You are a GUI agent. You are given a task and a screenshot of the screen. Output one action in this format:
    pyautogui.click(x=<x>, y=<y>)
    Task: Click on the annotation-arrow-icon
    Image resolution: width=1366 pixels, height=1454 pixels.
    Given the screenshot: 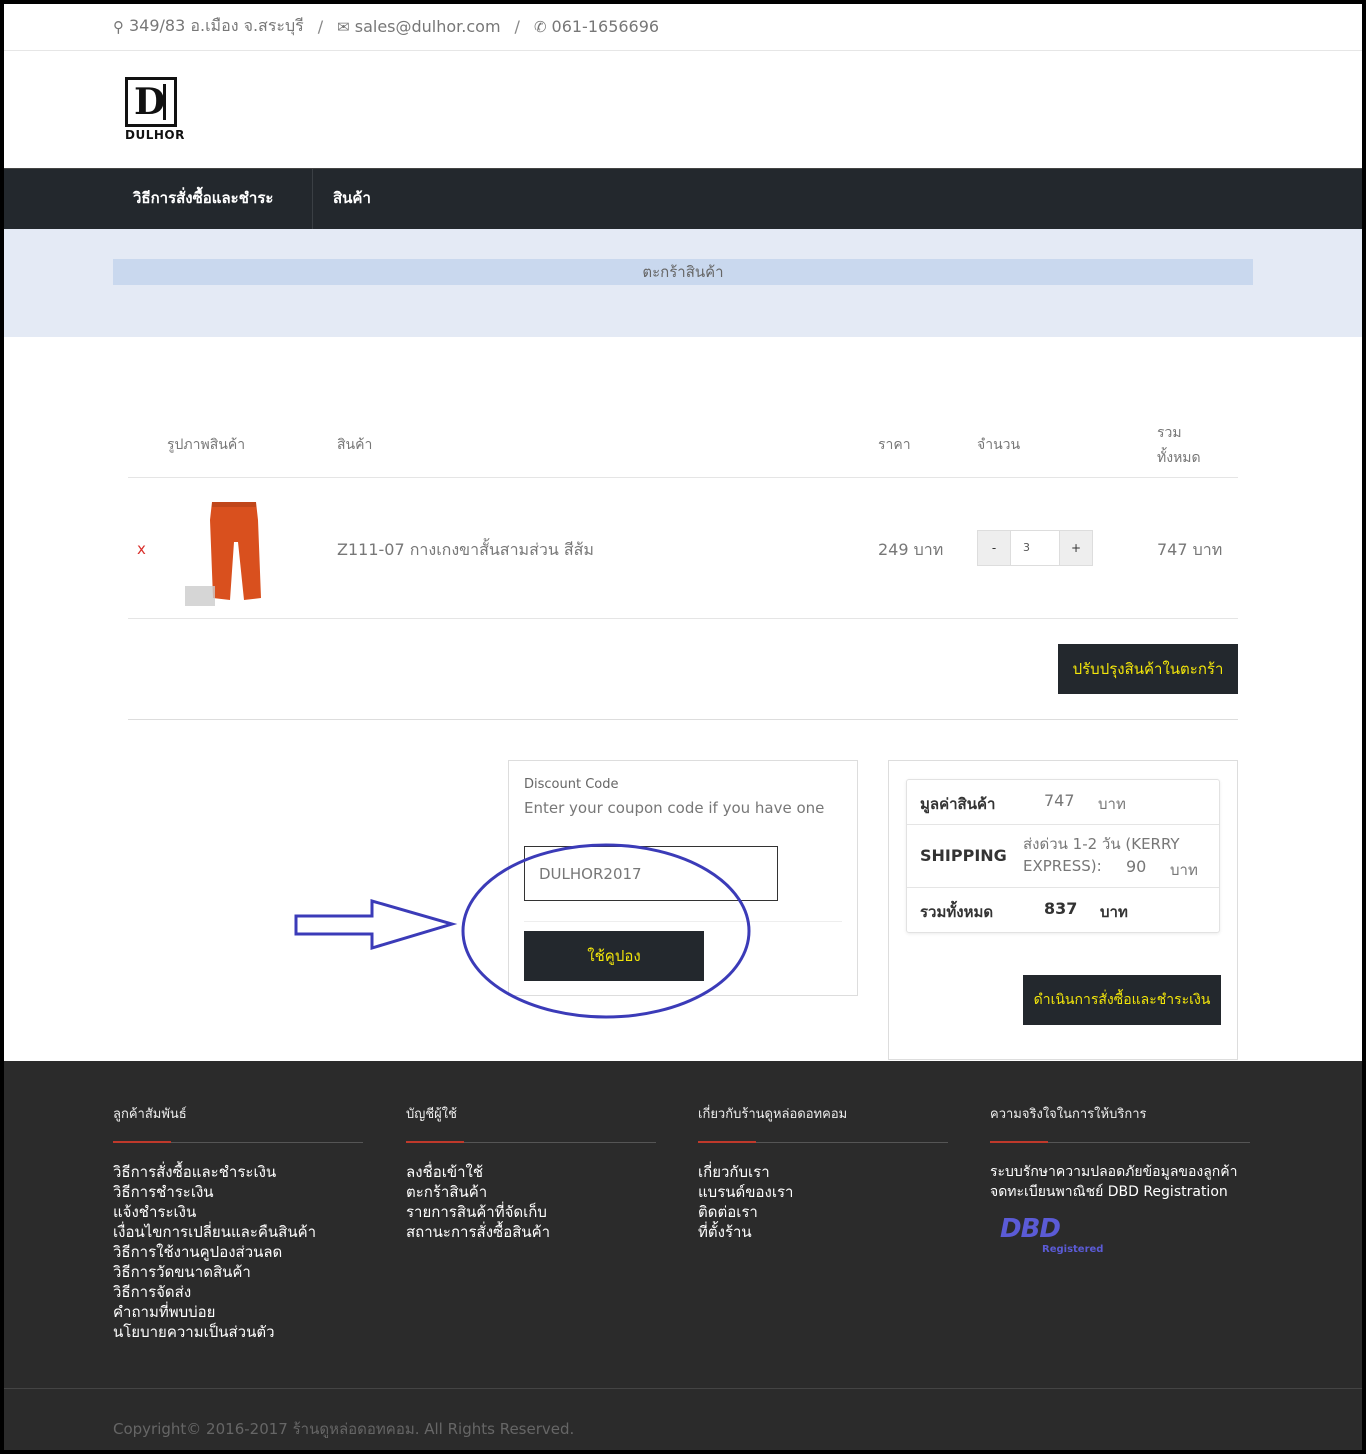 What is the action you would take?
    pyautogui.click(x=376, y=925)
    